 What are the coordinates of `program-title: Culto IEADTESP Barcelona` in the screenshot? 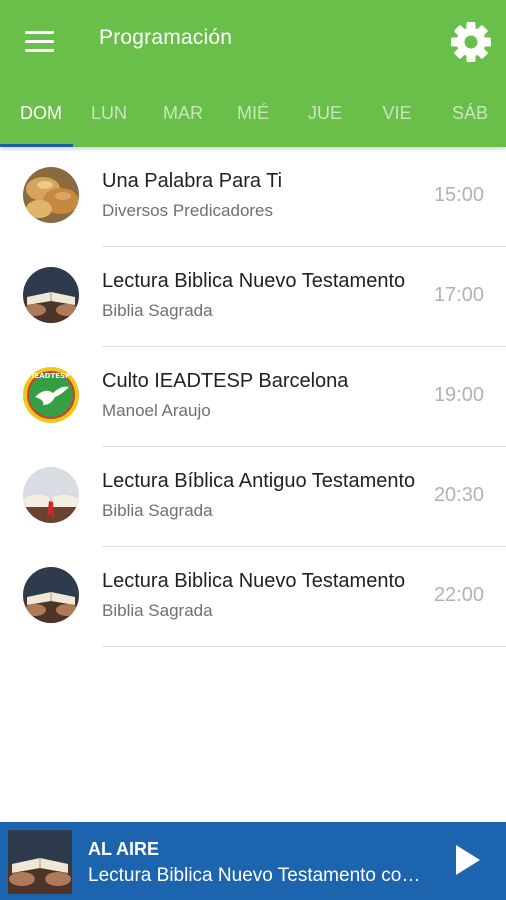 It's located at (225, 381).